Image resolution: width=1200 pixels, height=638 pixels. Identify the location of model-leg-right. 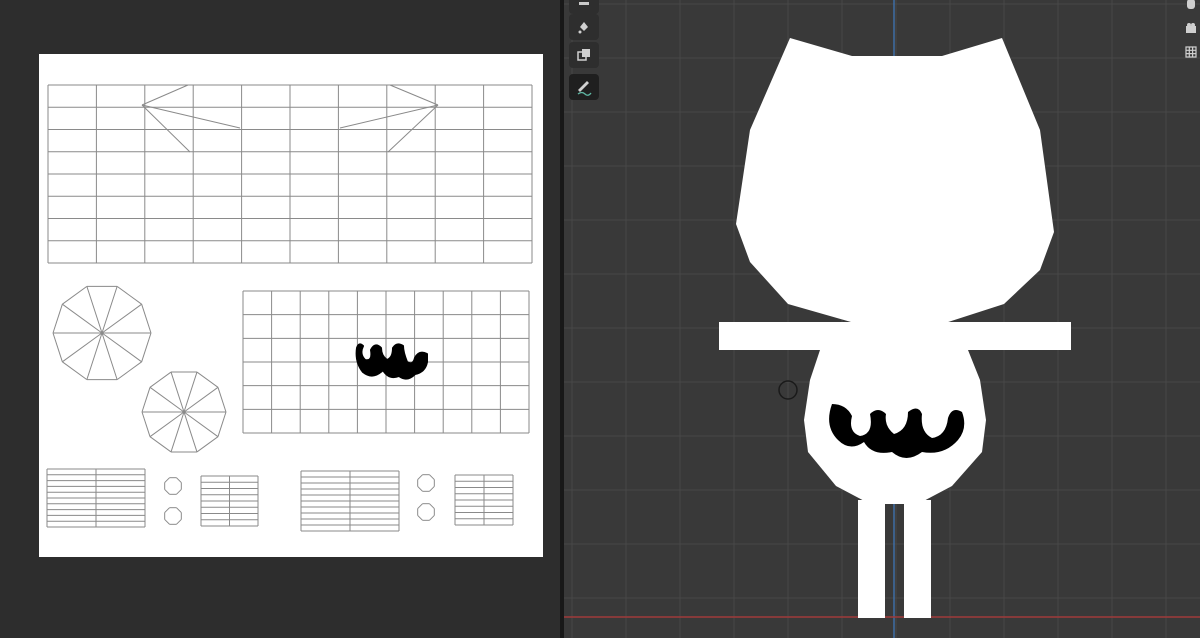
(917, 559).